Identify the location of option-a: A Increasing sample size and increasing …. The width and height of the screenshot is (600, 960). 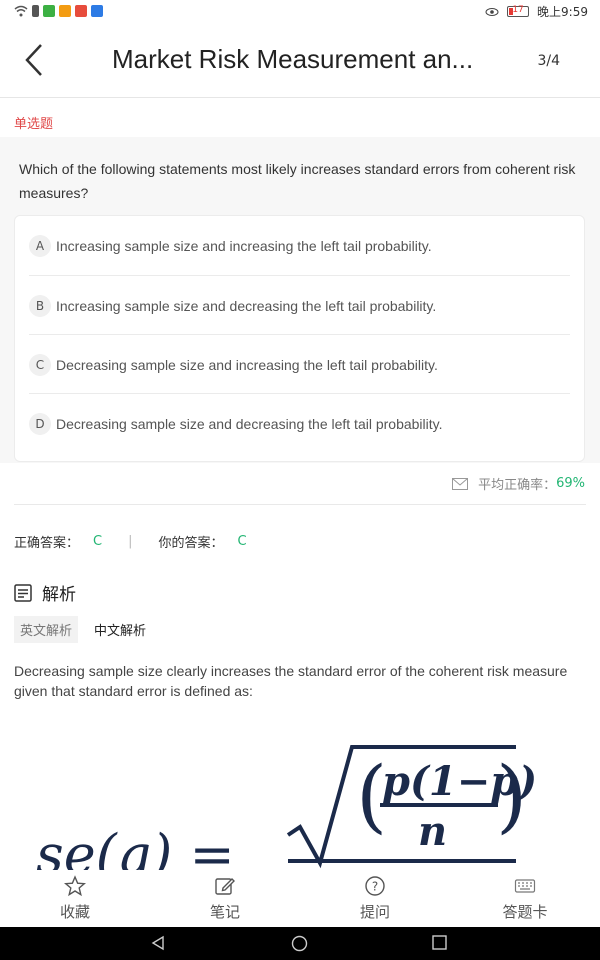
(299, 245).